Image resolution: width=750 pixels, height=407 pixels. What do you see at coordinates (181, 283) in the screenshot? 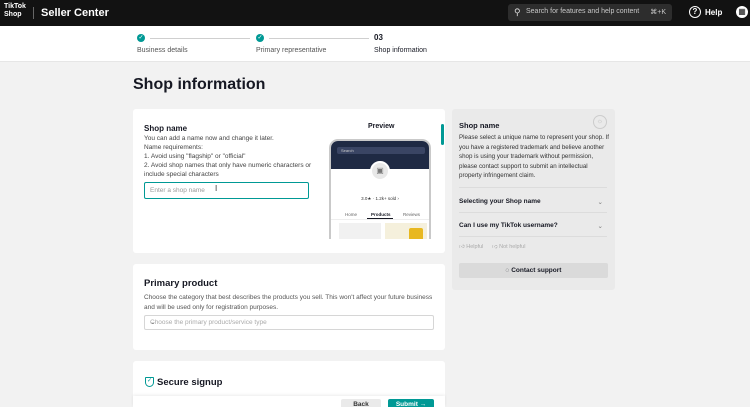
I see `primary-product-title: Primary product` at bounding box center [181, 283].